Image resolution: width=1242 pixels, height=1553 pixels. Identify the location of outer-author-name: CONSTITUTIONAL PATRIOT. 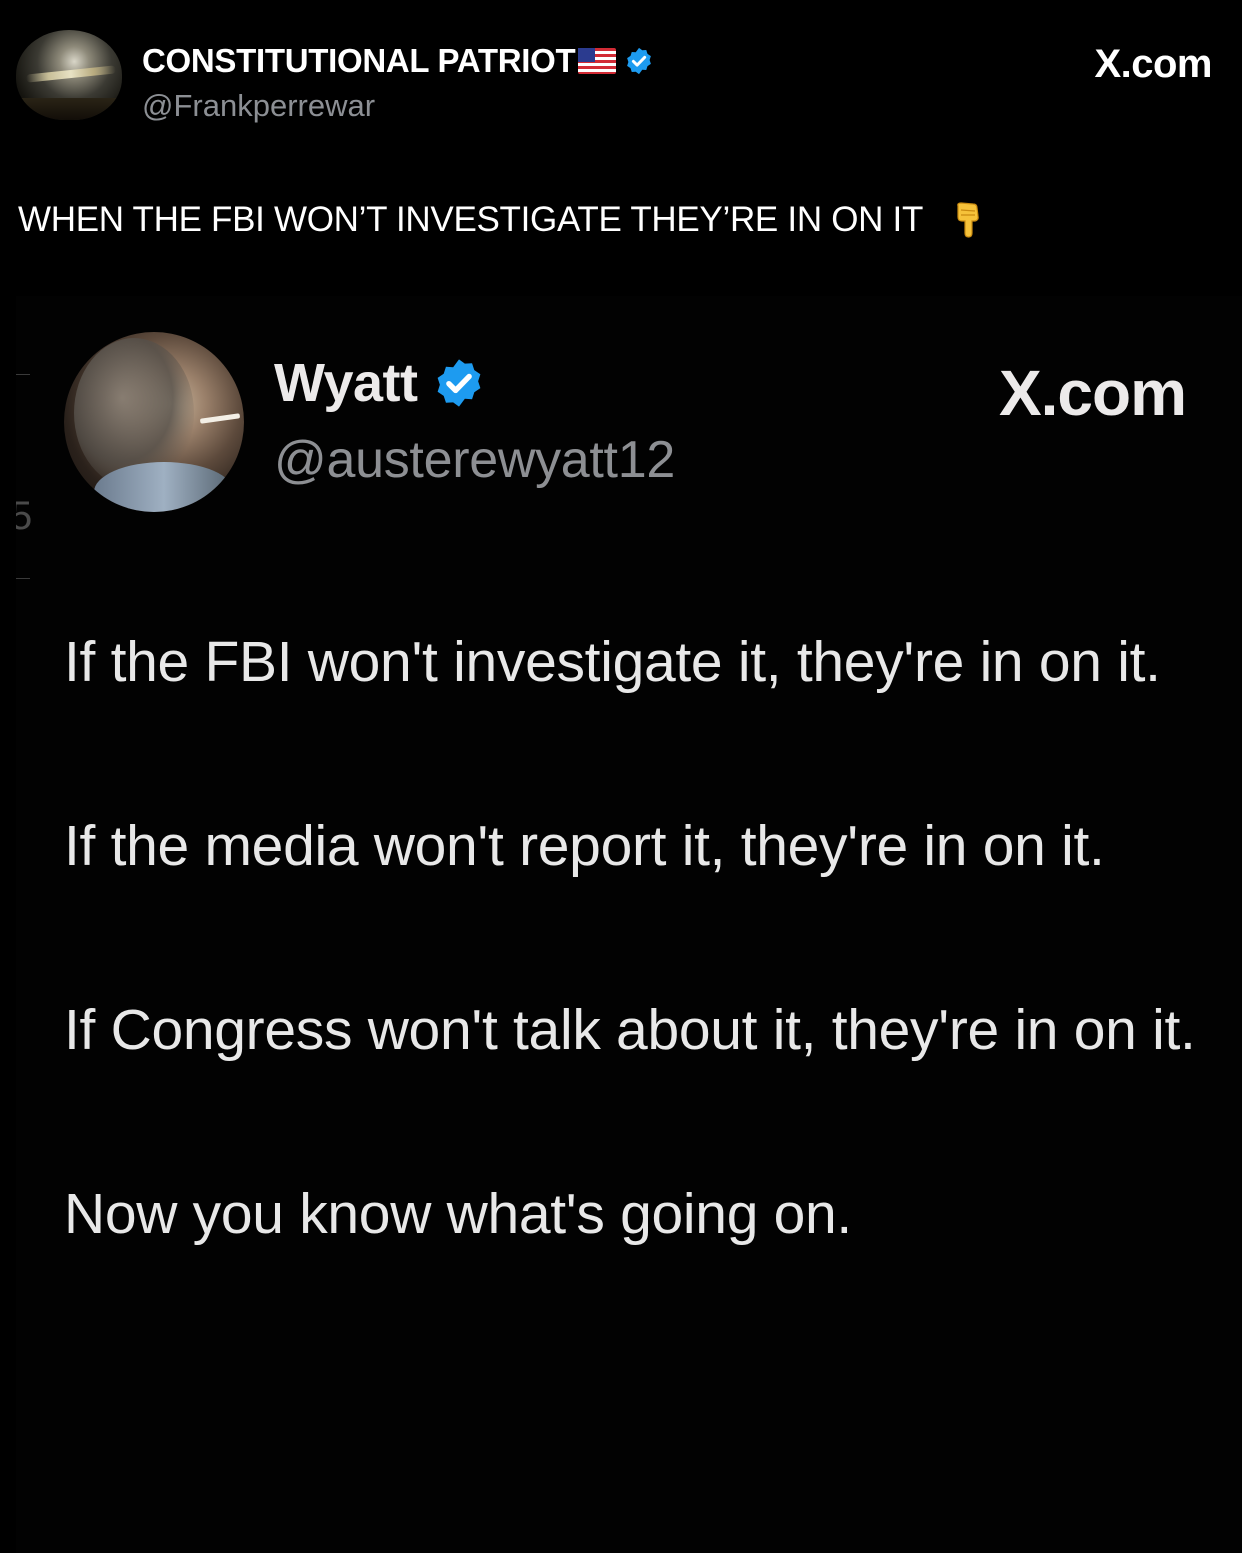
(359, 61).